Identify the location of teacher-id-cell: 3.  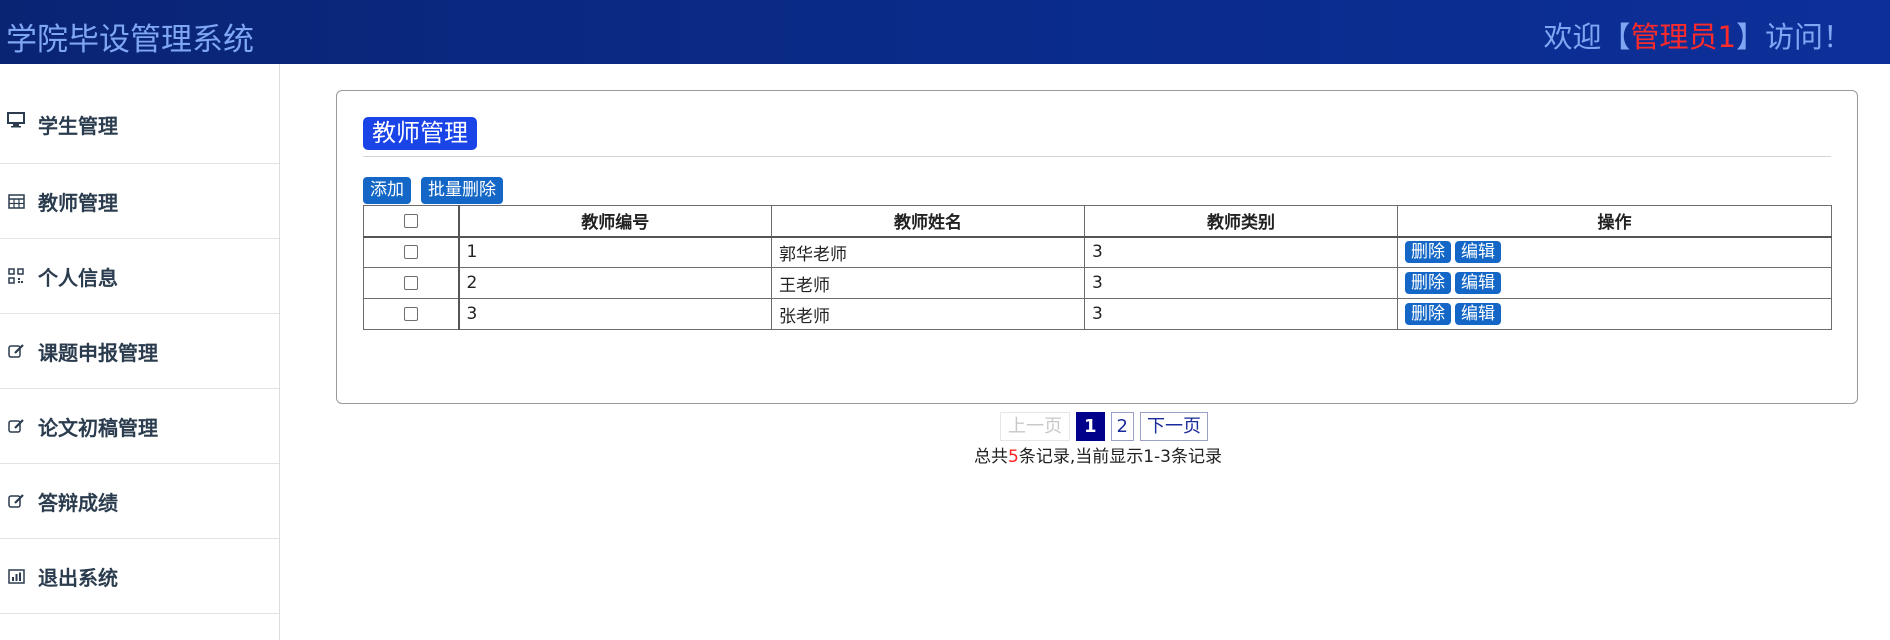
(614, 314).